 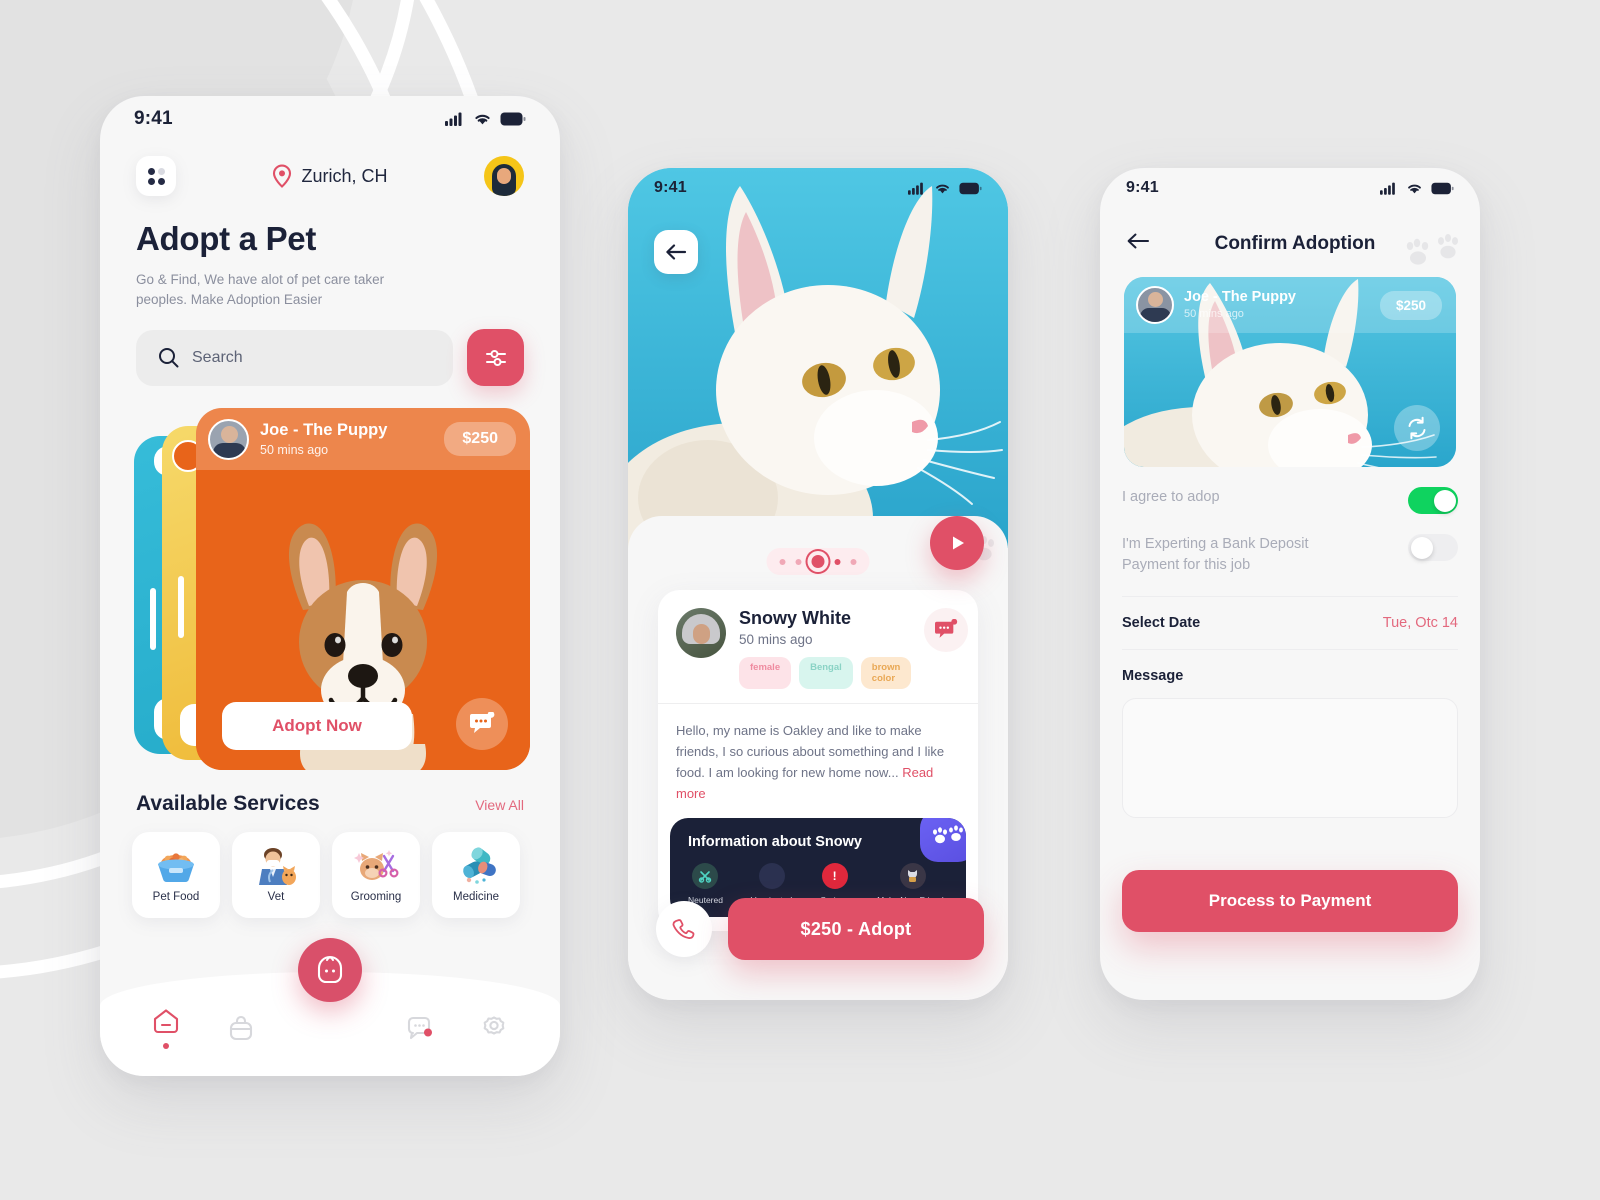 I want to click on neutered-icon, so click(x=705, y=876).